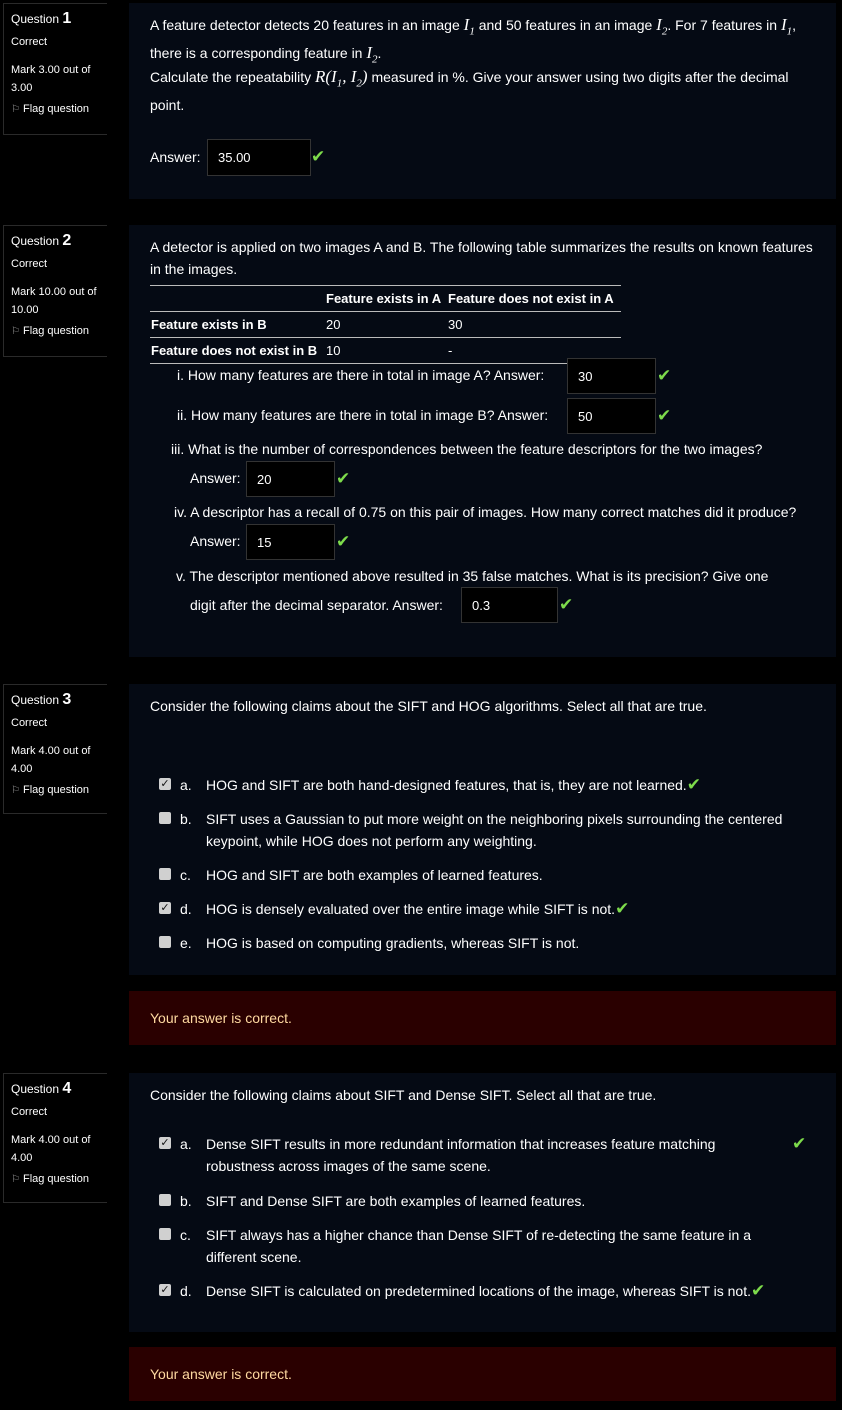 This screenshot has width=842, height=1410. What do you see at coordinates (455, 324) in the screenshot?
I see `table-cell: 30` at bounding box center [455, 324].